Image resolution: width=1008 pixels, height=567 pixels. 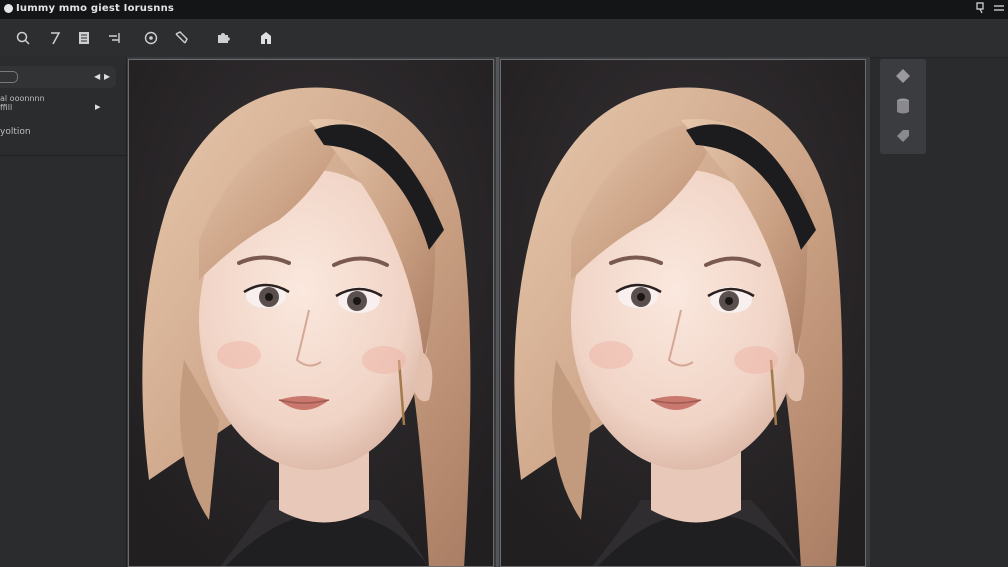 I want to click on menu-icon, so click(x=999, y=9).